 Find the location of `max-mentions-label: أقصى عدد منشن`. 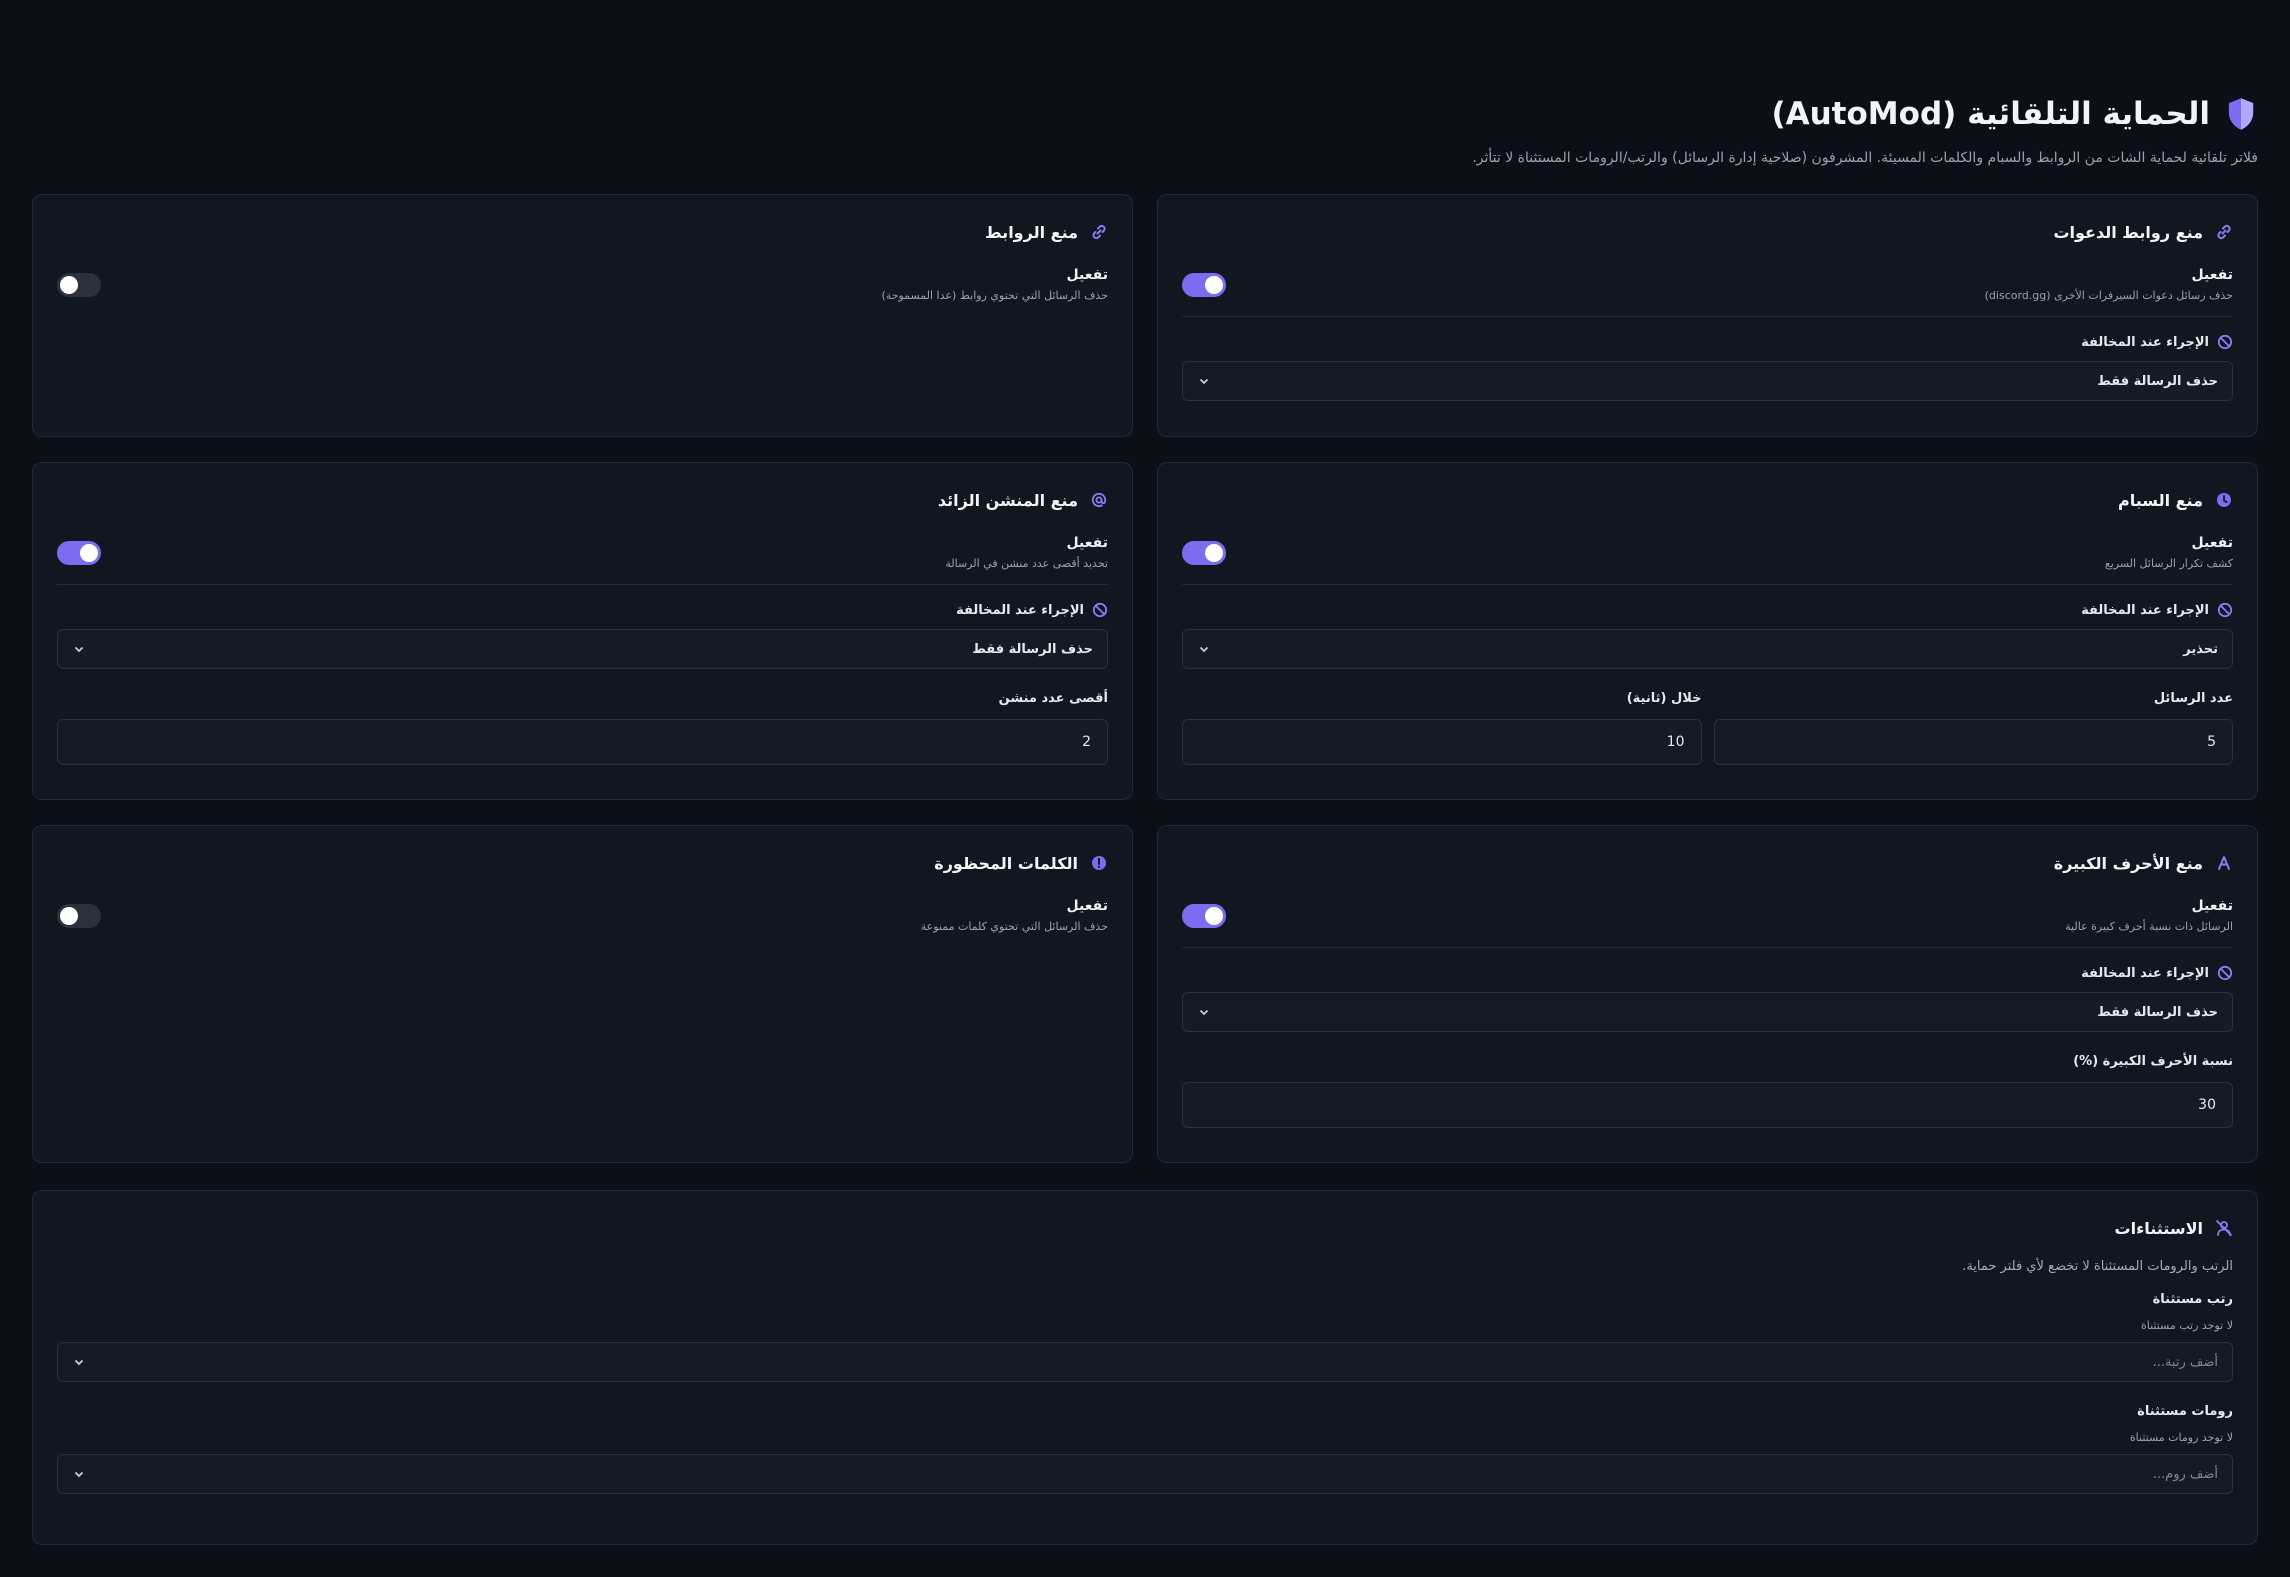

max-mentions-label: أقصى عدد منشن is located at coordinates (1053, 698).